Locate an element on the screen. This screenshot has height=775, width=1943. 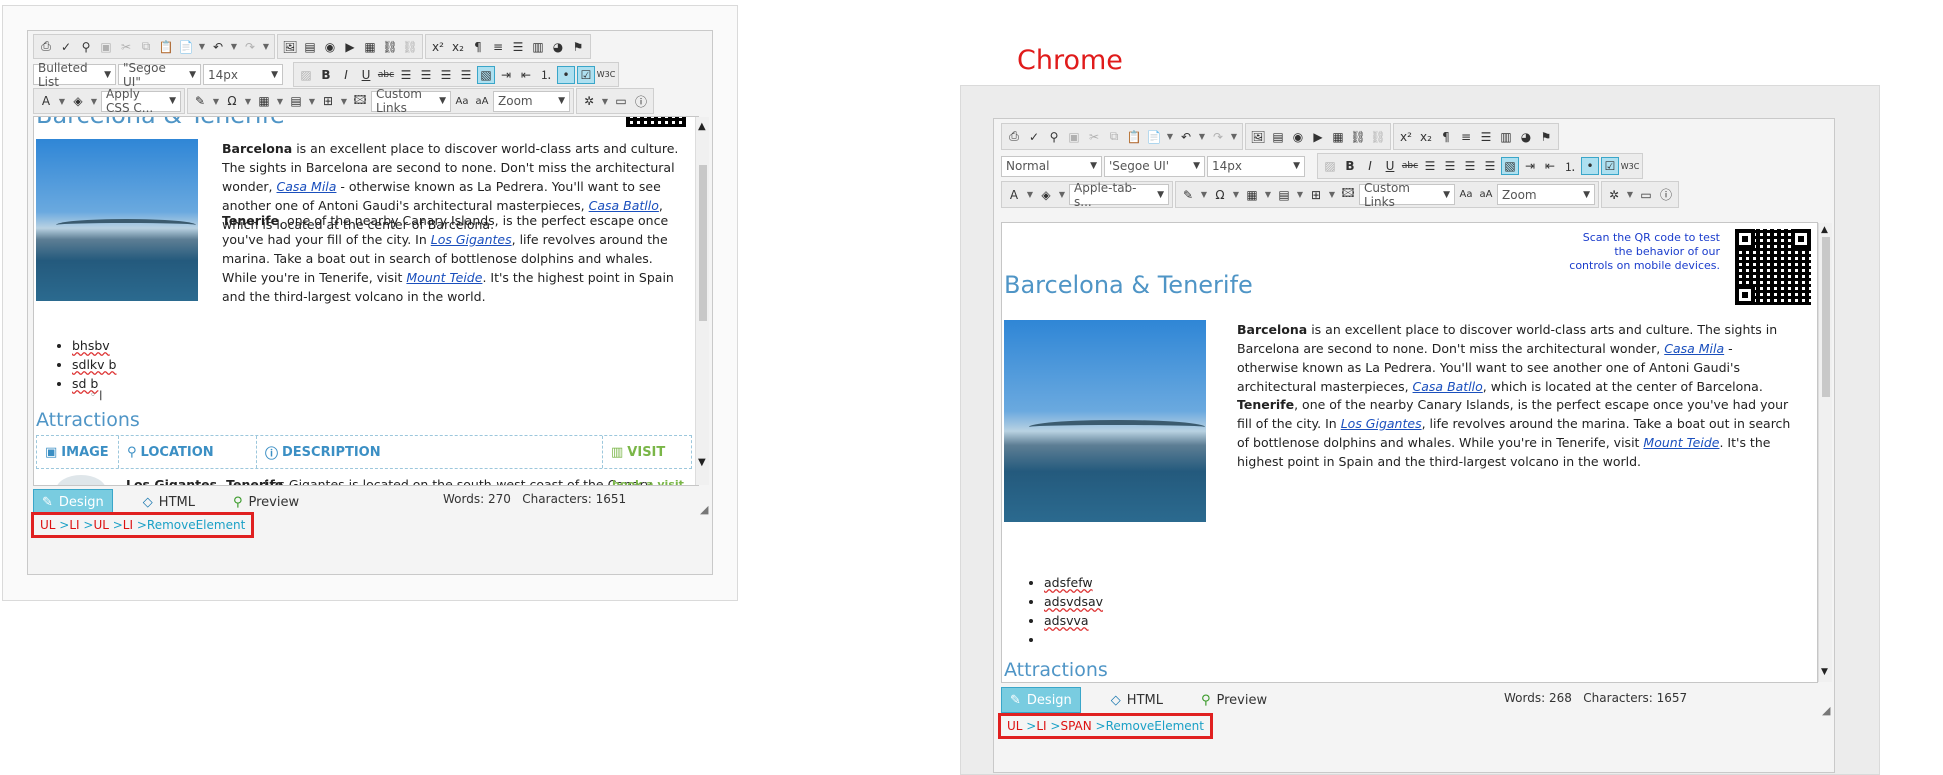
font-size-dropdown: 14px ▼ is located at coordinates (243, 74).